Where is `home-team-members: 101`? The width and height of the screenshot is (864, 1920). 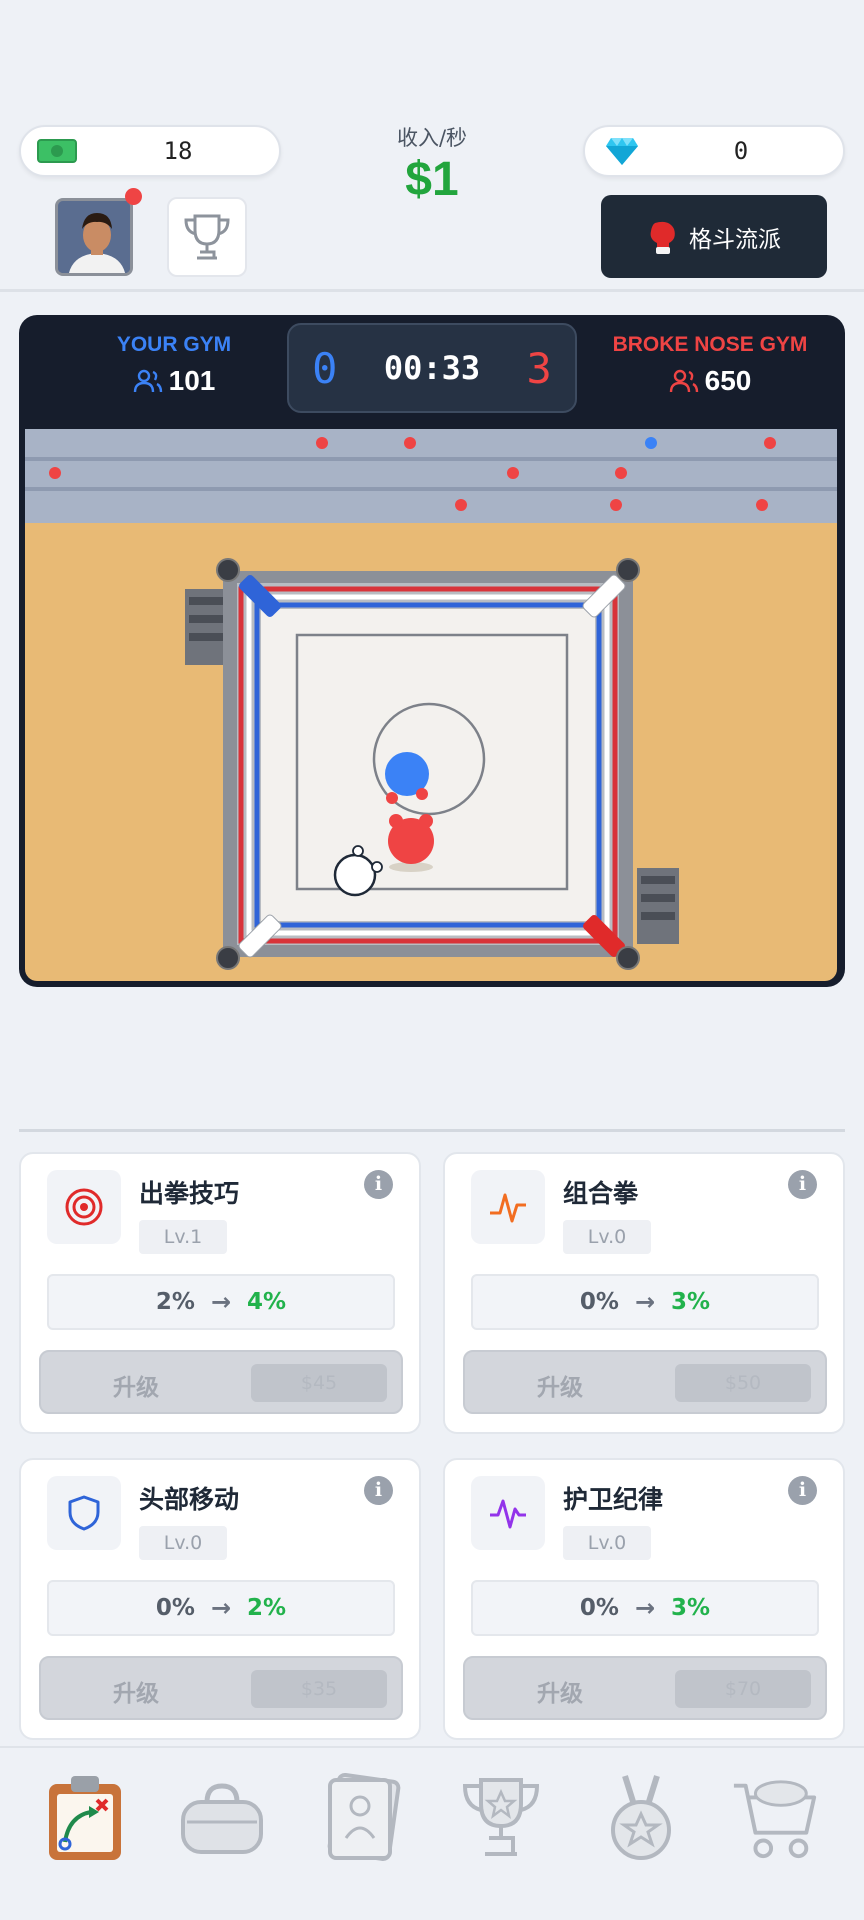
home-team-members: 101 is located at coordinates (192, 380).